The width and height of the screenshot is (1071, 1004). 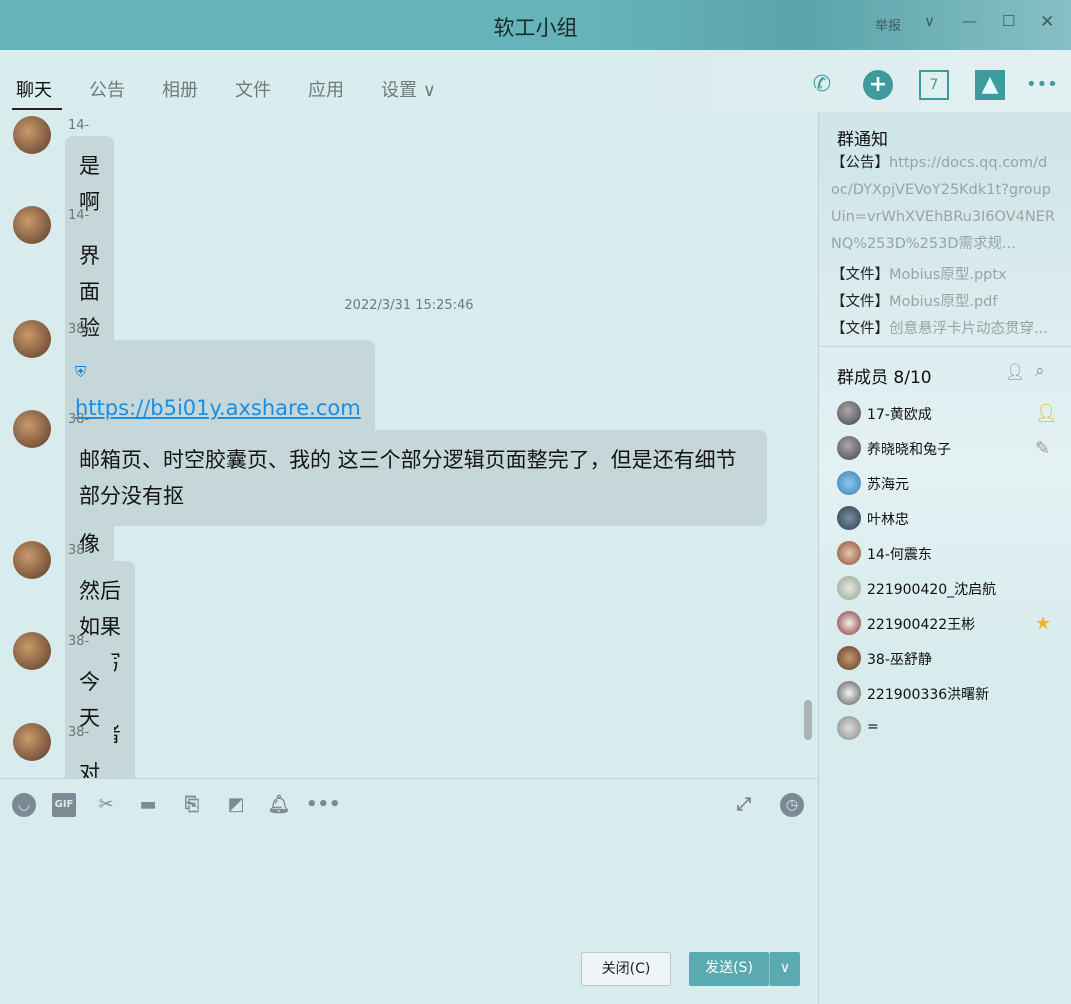 What do you see at coordinates (326, 89) in the screenshot?
I see `tab-apps: 应用` at bounding box center [326, 89].